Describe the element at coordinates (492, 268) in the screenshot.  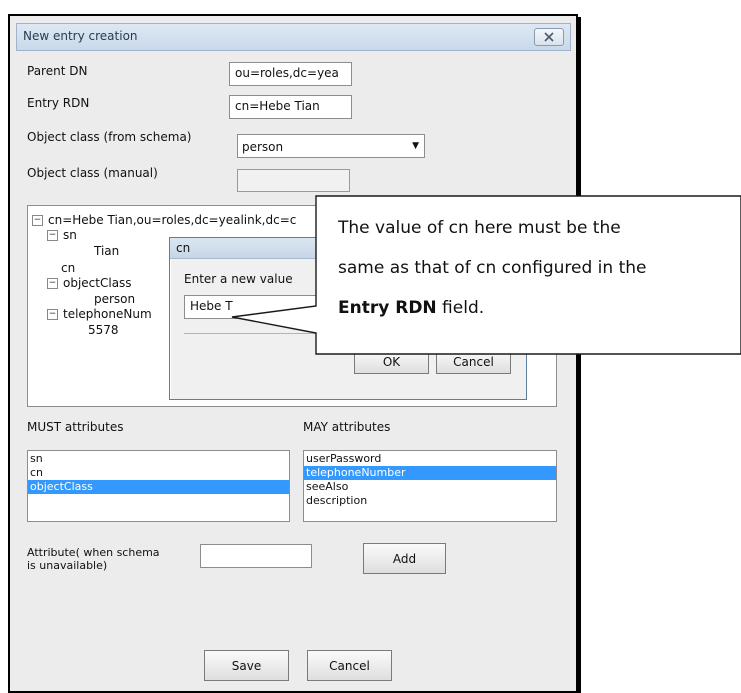
I see `callout-line-2: same as that of cn configured in the` at that location.